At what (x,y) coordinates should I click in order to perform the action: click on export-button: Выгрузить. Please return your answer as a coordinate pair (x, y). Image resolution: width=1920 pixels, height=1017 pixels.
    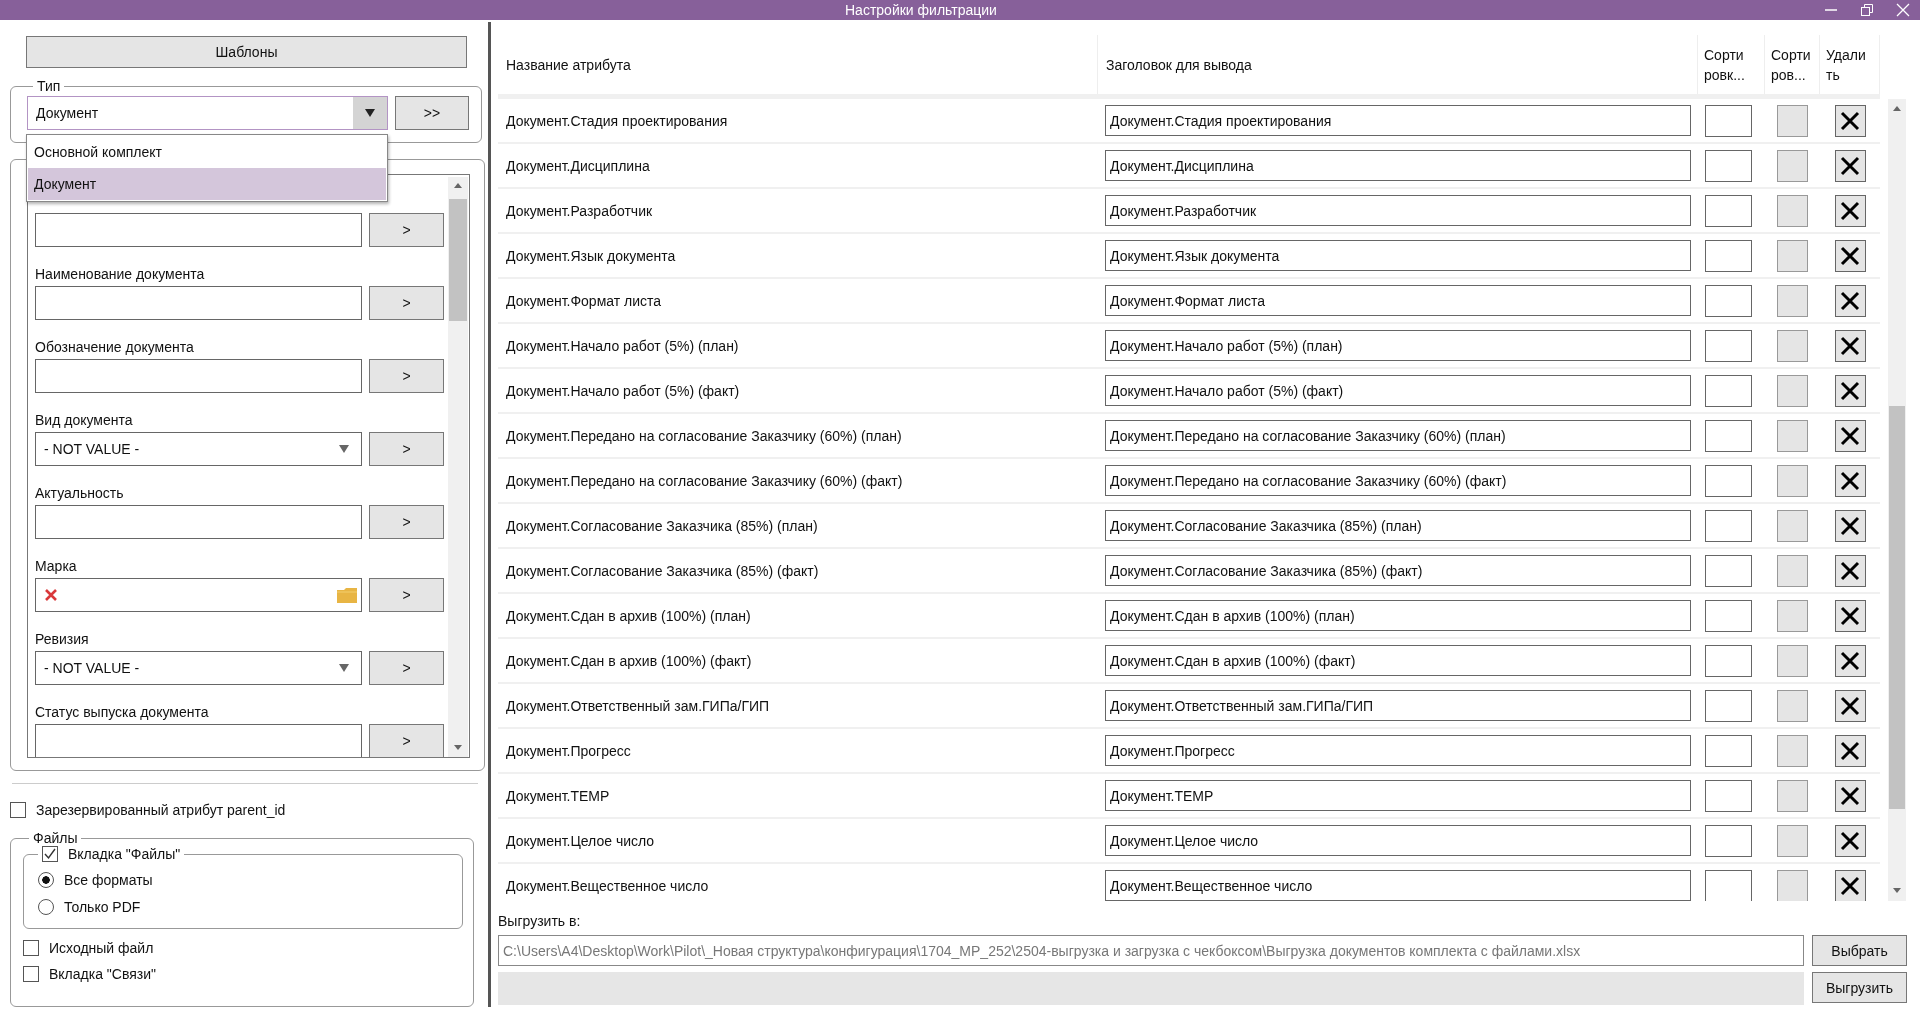
    Looking at the image, I should click on (1859, 987).